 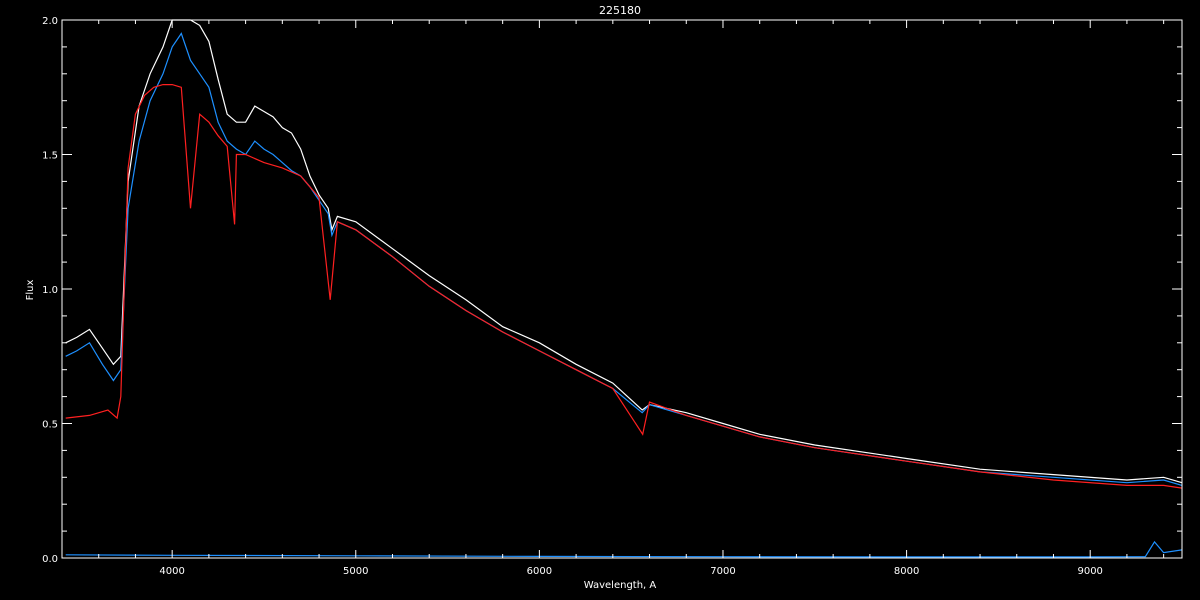 What do you see at coordinates (50, 156) in the screenshot?
I see `y-tick-label: 1.5` at bounding box center [50, 156].